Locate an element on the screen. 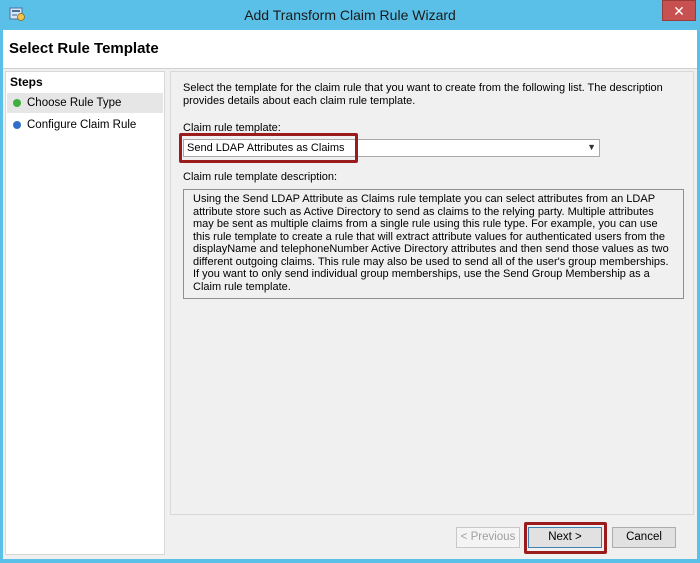 The width and height of the screenshot is (700, 563). step-choose-rule-type: Choose Rule Type is located at coordinates (85, 103).